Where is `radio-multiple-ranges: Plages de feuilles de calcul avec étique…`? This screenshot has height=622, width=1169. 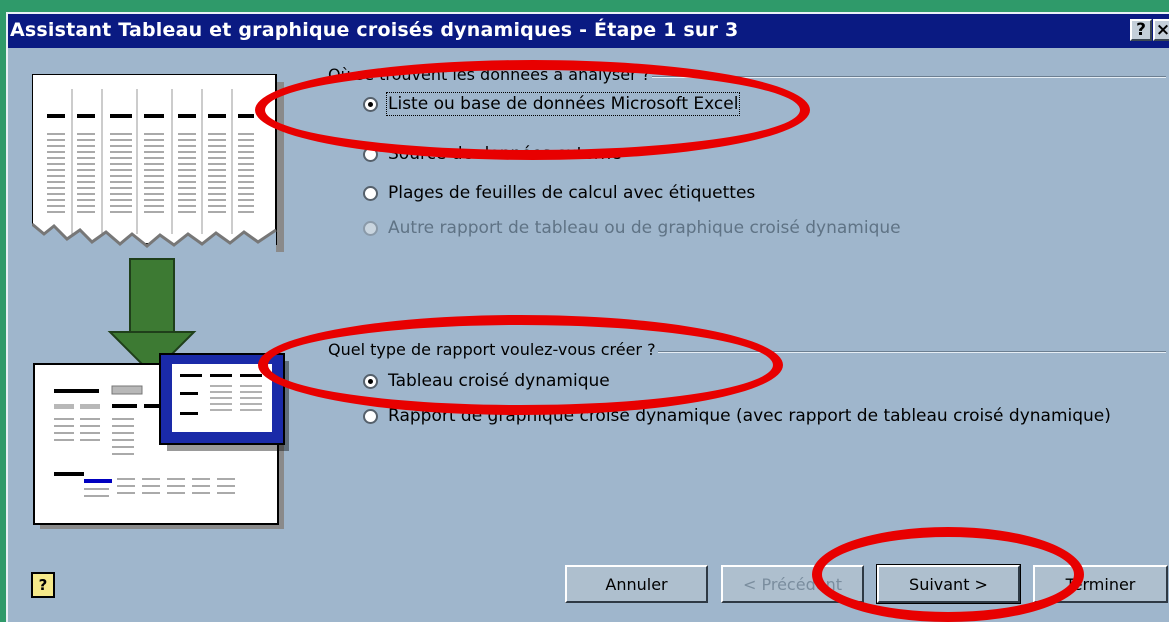 radio-multiple-ranges: Plages de feuilles de calcul avec étique… is located at coordinates (559, 193).